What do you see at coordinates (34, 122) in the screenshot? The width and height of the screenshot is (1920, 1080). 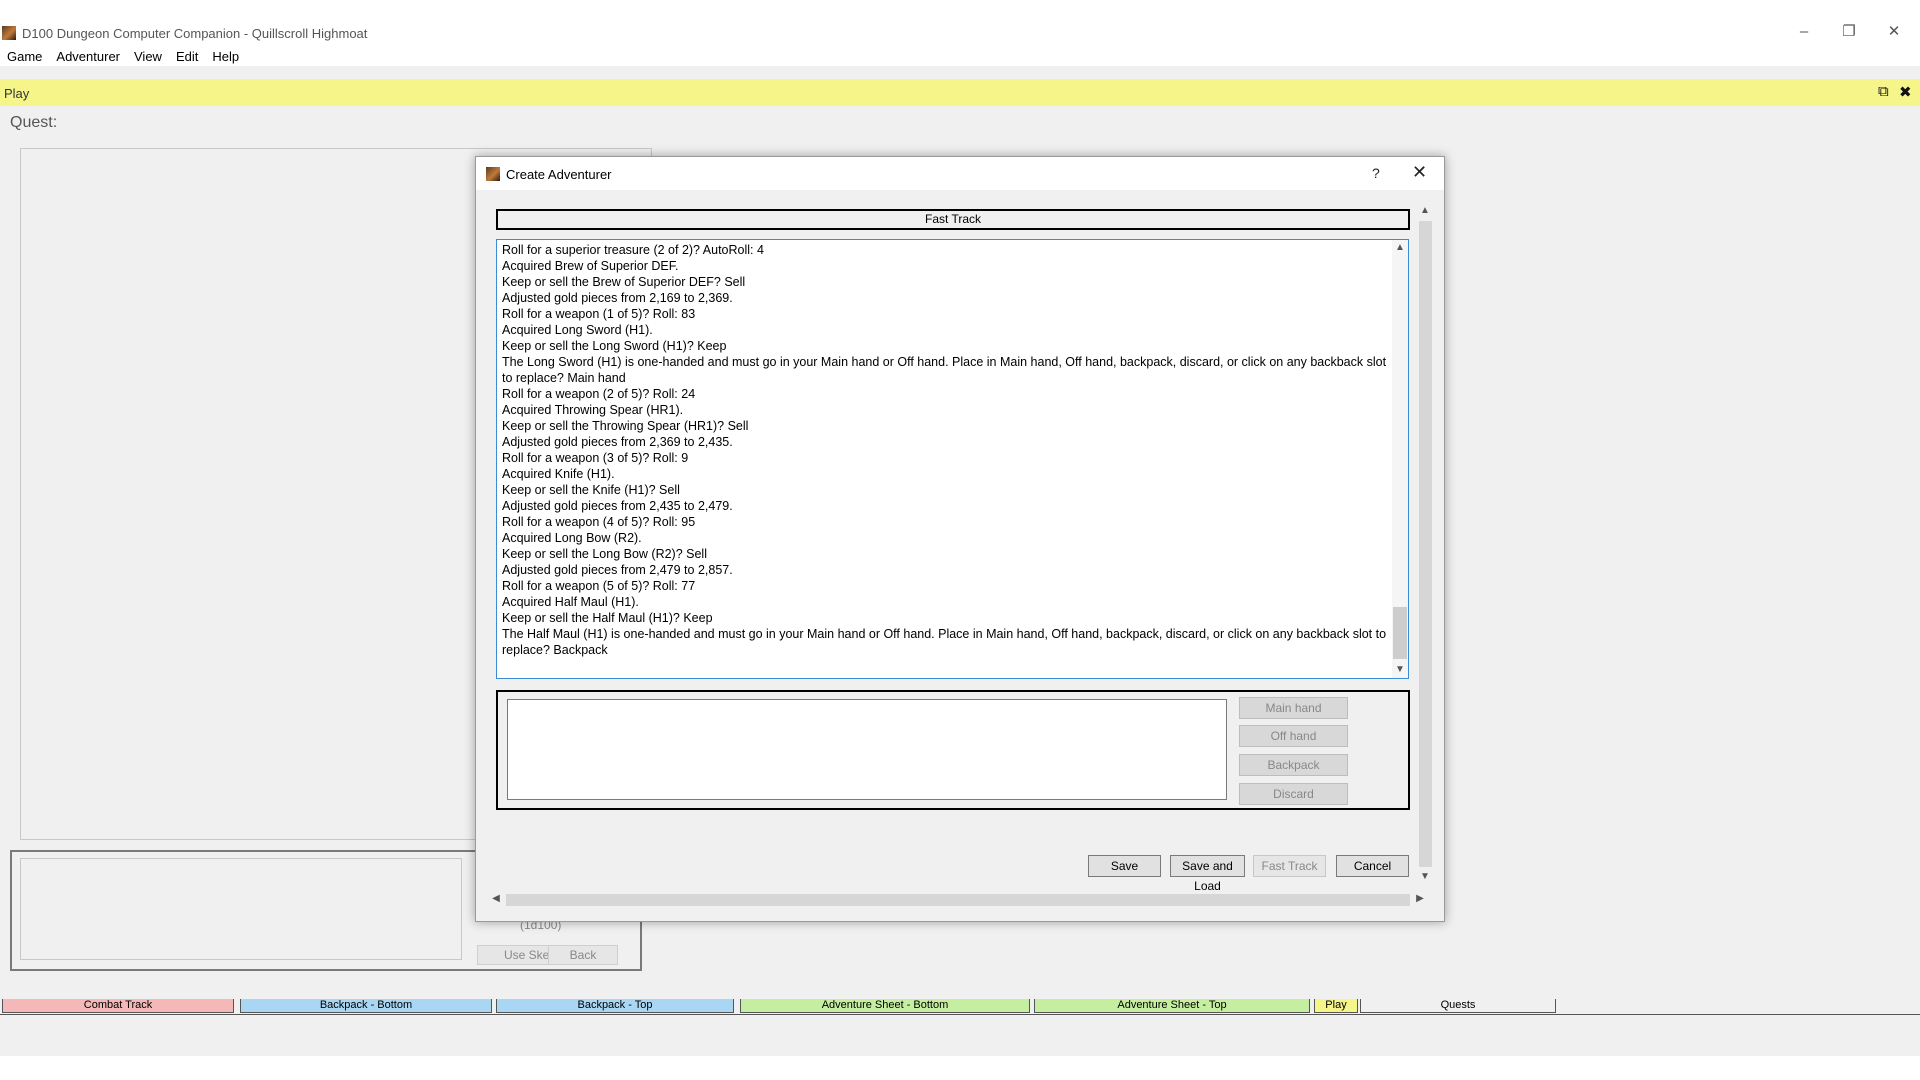 I see `quest-label: Quest:` at bounding box center [34, 122].